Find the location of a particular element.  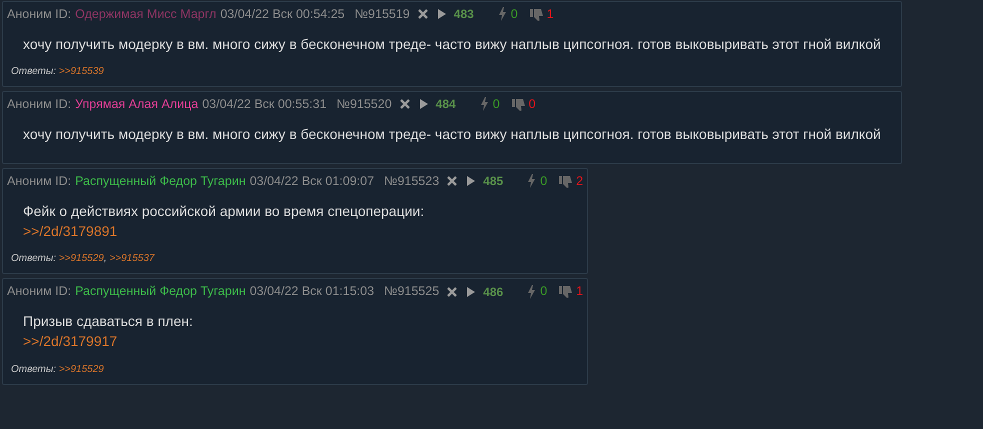

post-number-link: №915525 is located at coordinates (412, 292).